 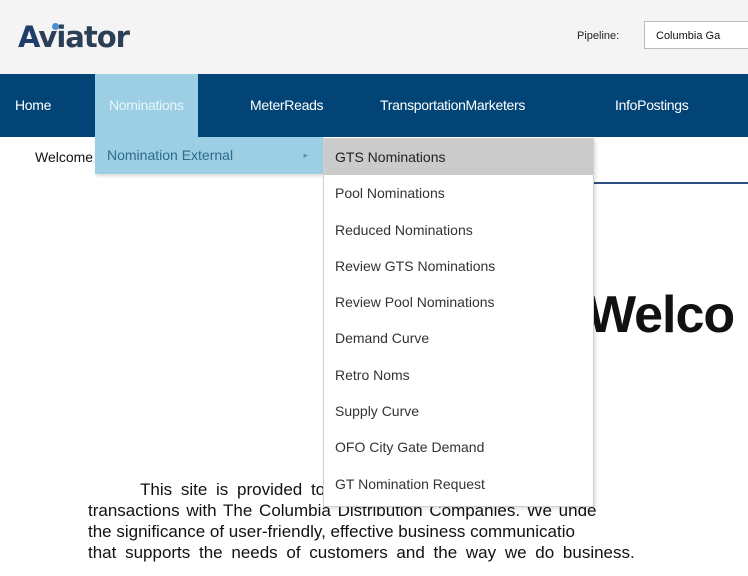 I want to click on nav-item-infopostings: InfoPostings, so click(x=652, y=105).